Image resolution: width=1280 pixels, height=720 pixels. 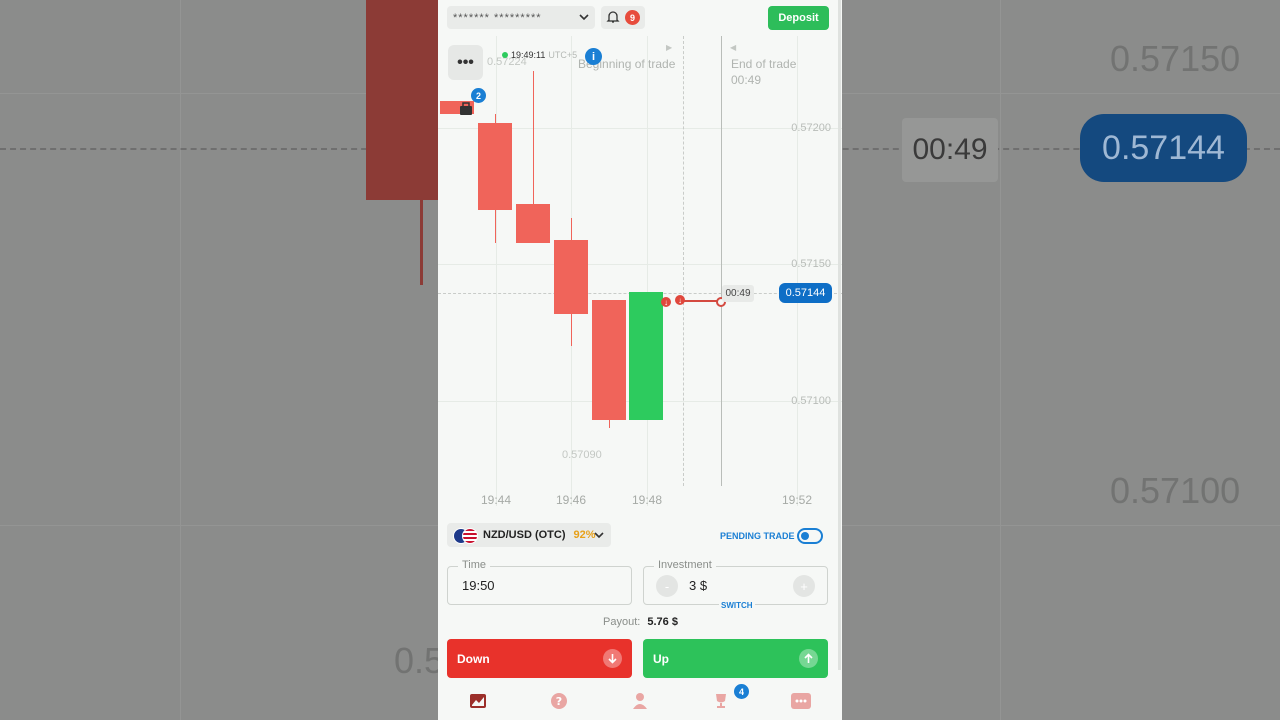 I want to click on nzd-usd-flags-icon, so click(x=465, y=536).